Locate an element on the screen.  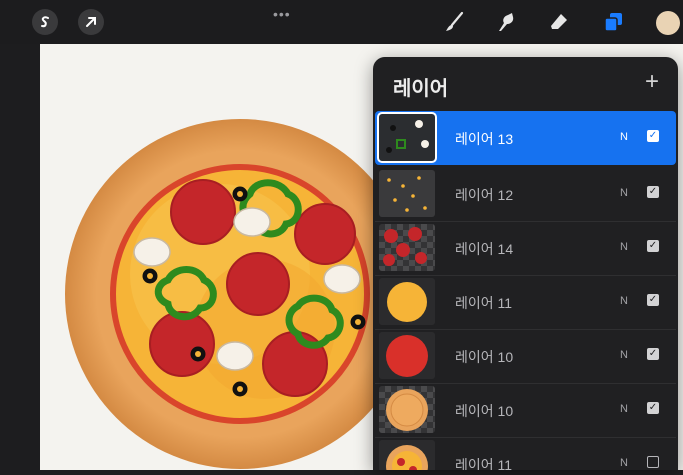
brush-icon is located at coordinates (454, 22).